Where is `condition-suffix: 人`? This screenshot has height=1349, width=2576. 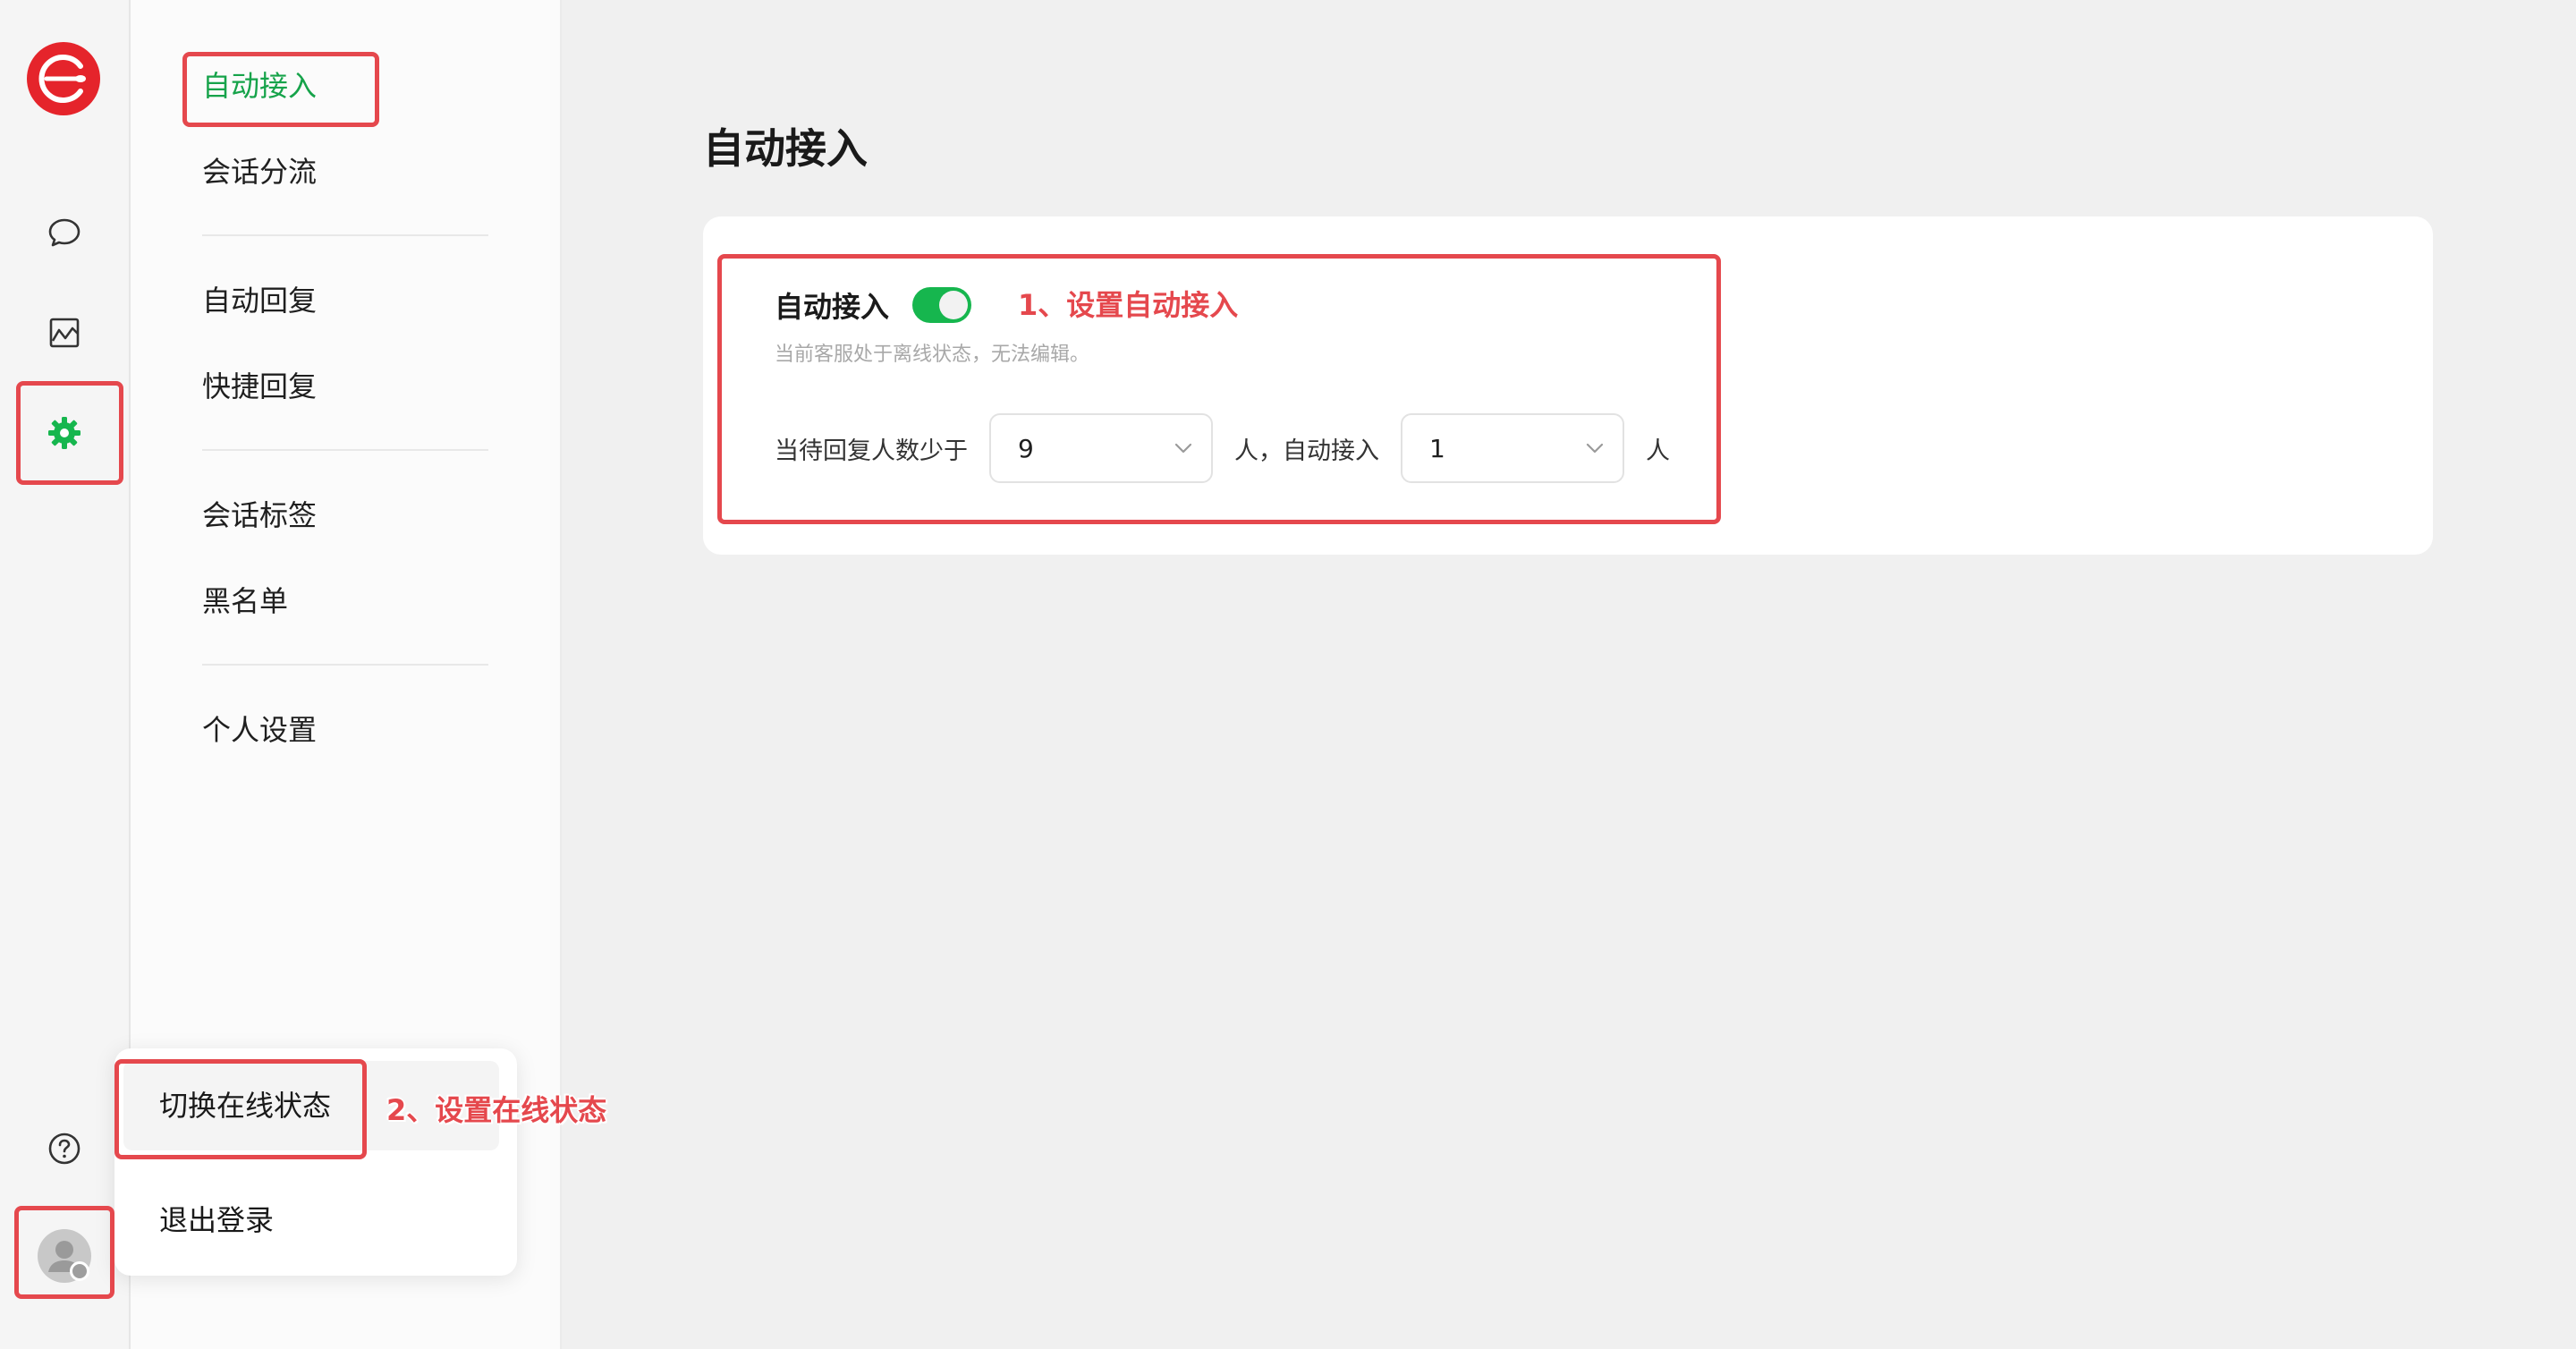 condition-suffix: 人 is located at coordinates (1658, 451).